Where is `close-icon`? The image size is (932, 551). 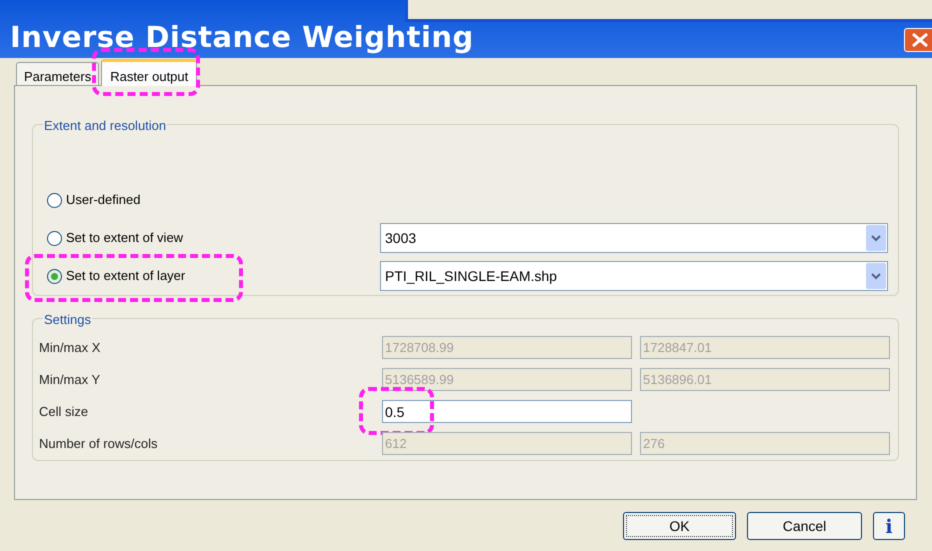 close-icon is located at coordinates (920, 40).